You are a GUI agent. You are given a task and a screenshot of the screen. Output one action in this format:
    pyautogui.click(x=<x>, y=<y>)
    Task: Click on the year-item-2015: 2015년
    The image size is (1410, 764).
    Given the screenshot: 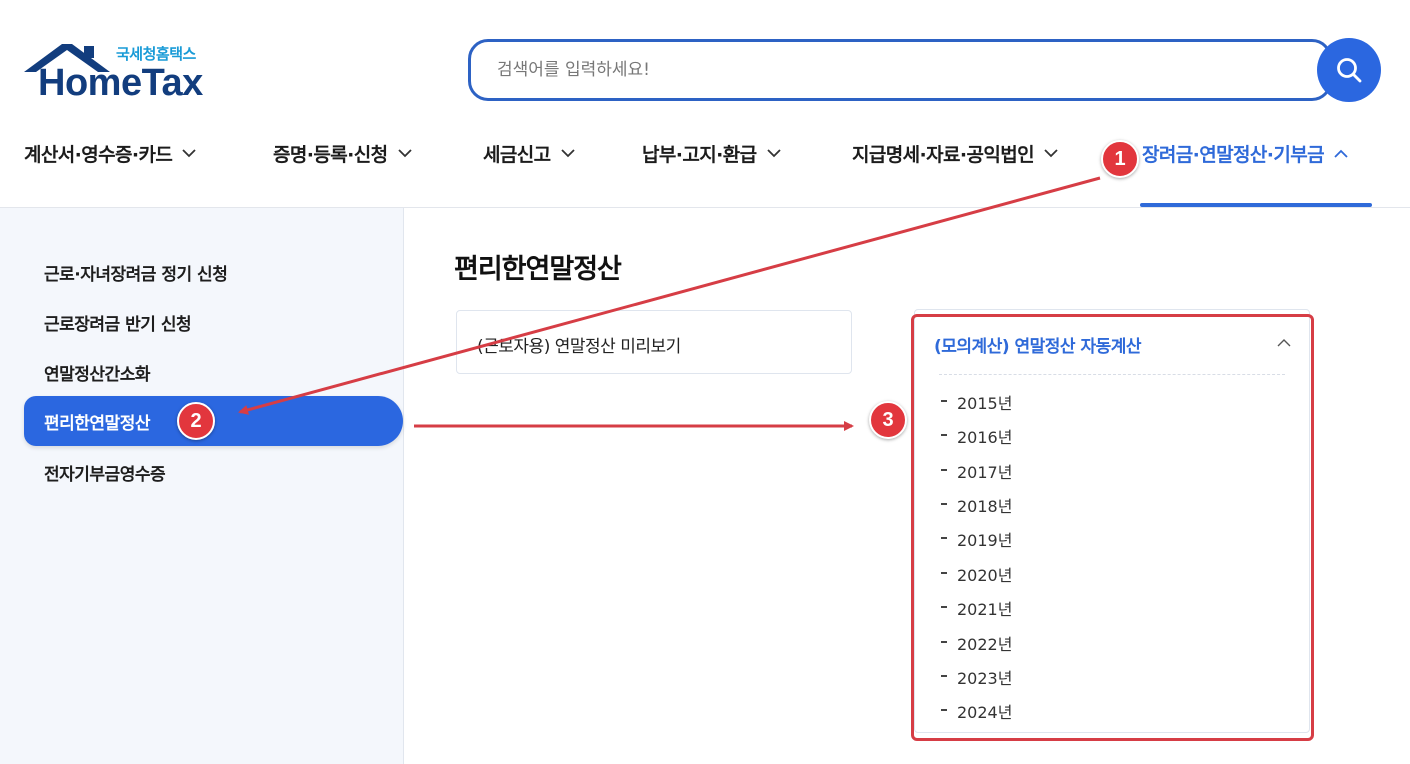 What is the action you would take?
    pyautogui.click(x=976, y=402)
    